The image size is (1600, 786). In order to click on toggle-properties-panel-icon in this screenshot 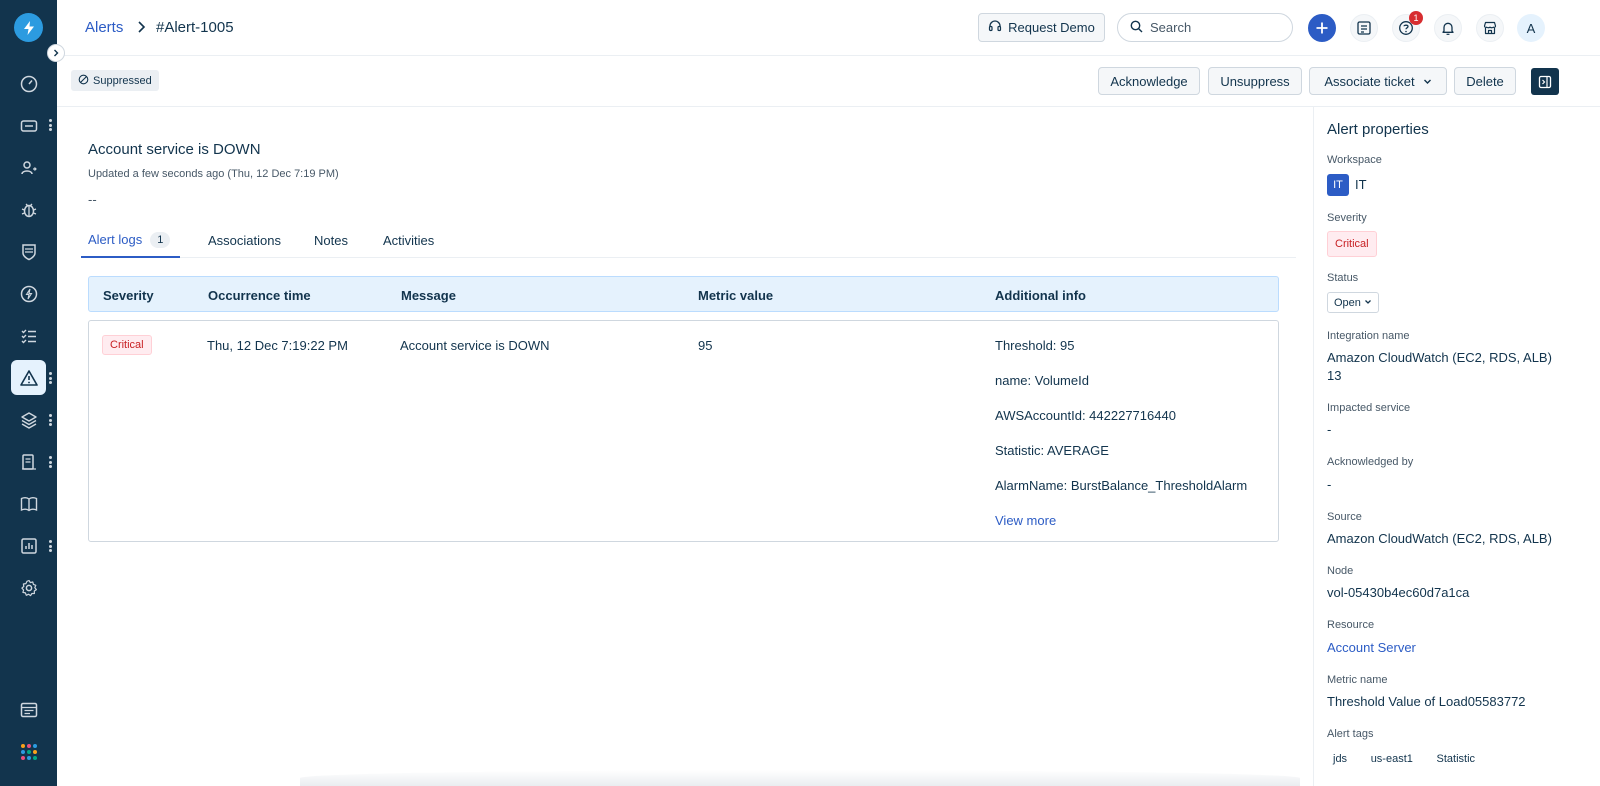, I will do `click(1545, 81)`.